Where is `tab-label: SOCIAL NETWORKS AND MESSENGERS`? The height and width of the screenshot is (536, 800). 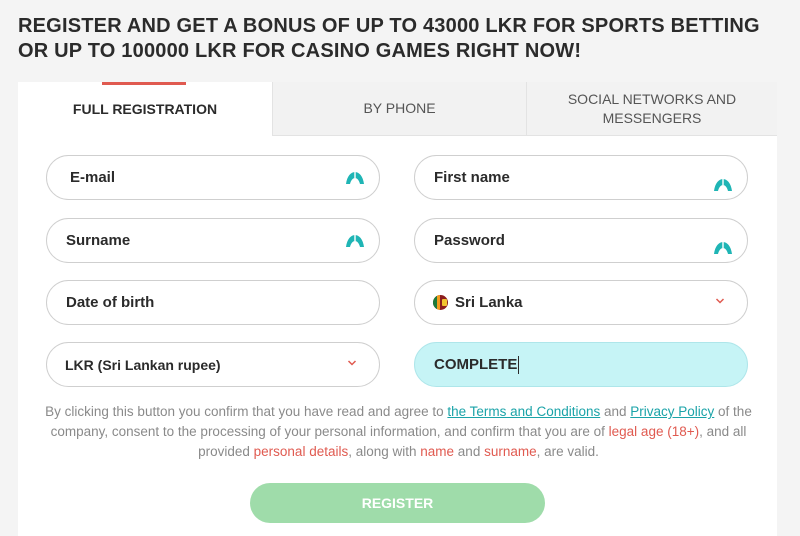
tab-label: SOCIAL NETWORKS AND MESSENGERS is located at coordinates (652, 108).